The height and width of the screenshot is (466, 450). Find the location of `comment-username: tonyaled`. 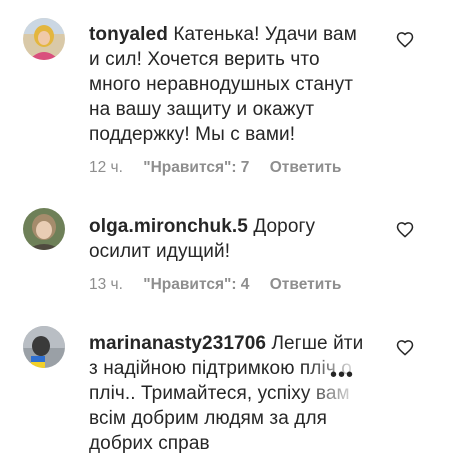

comment-username: tonyaled is located at coordinates (128, 34).